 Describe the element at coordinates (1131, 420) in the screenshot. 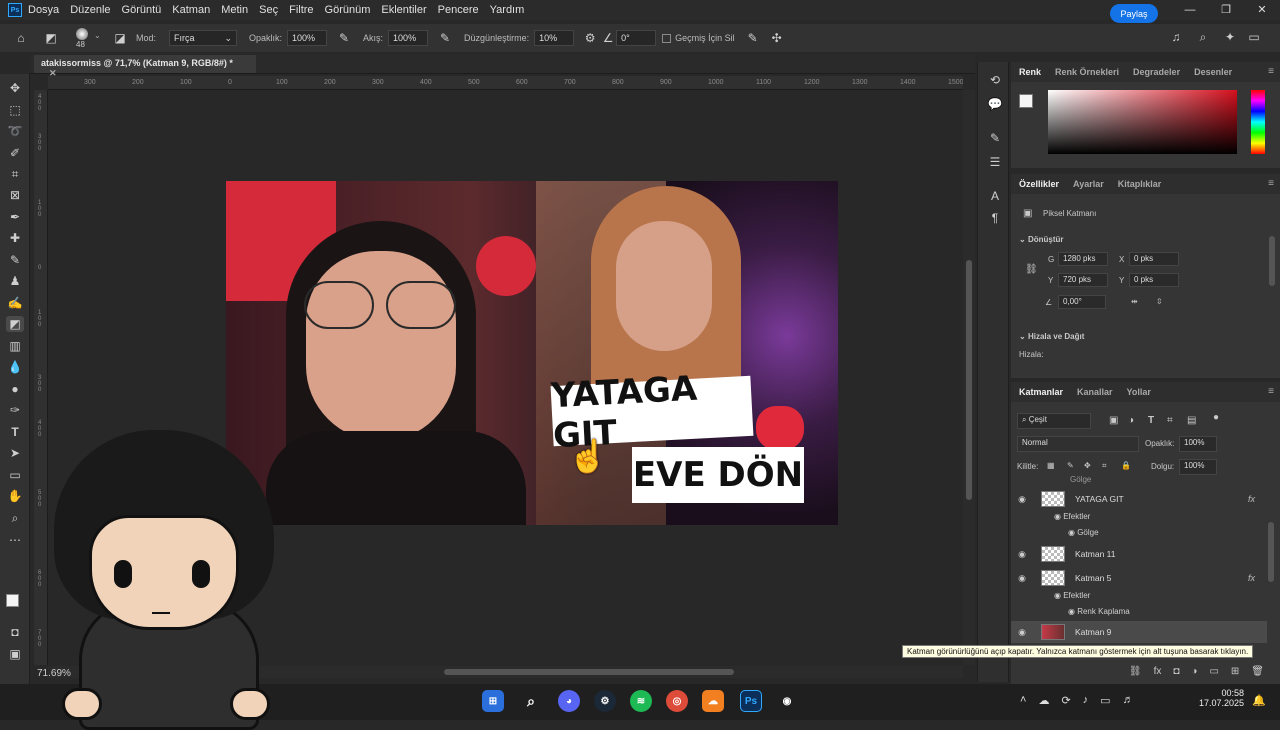

I see `filter-adjustment-icon: ◑` at that location.